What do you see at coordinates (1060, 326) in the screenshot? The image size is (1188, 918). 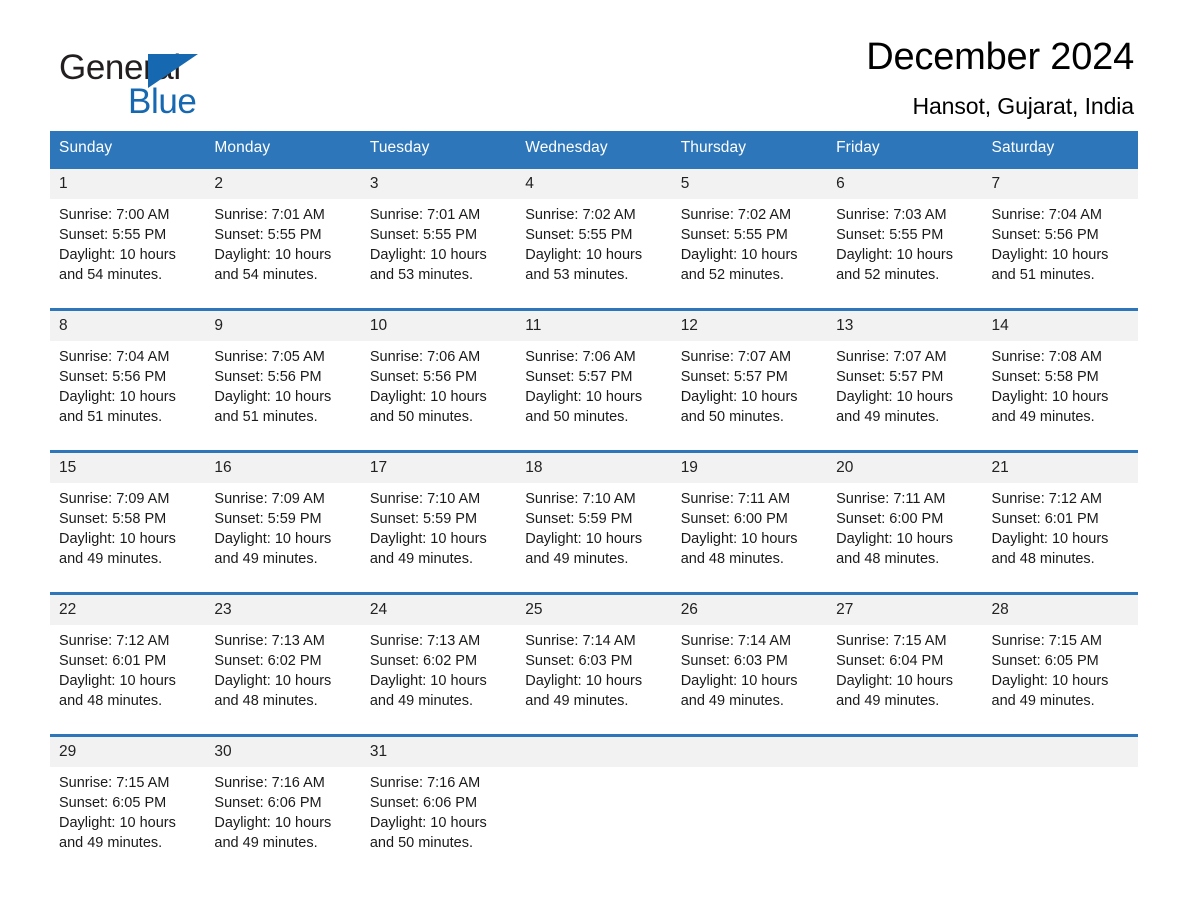 I see `day-number: 14` at bounding box center [1060, 326].